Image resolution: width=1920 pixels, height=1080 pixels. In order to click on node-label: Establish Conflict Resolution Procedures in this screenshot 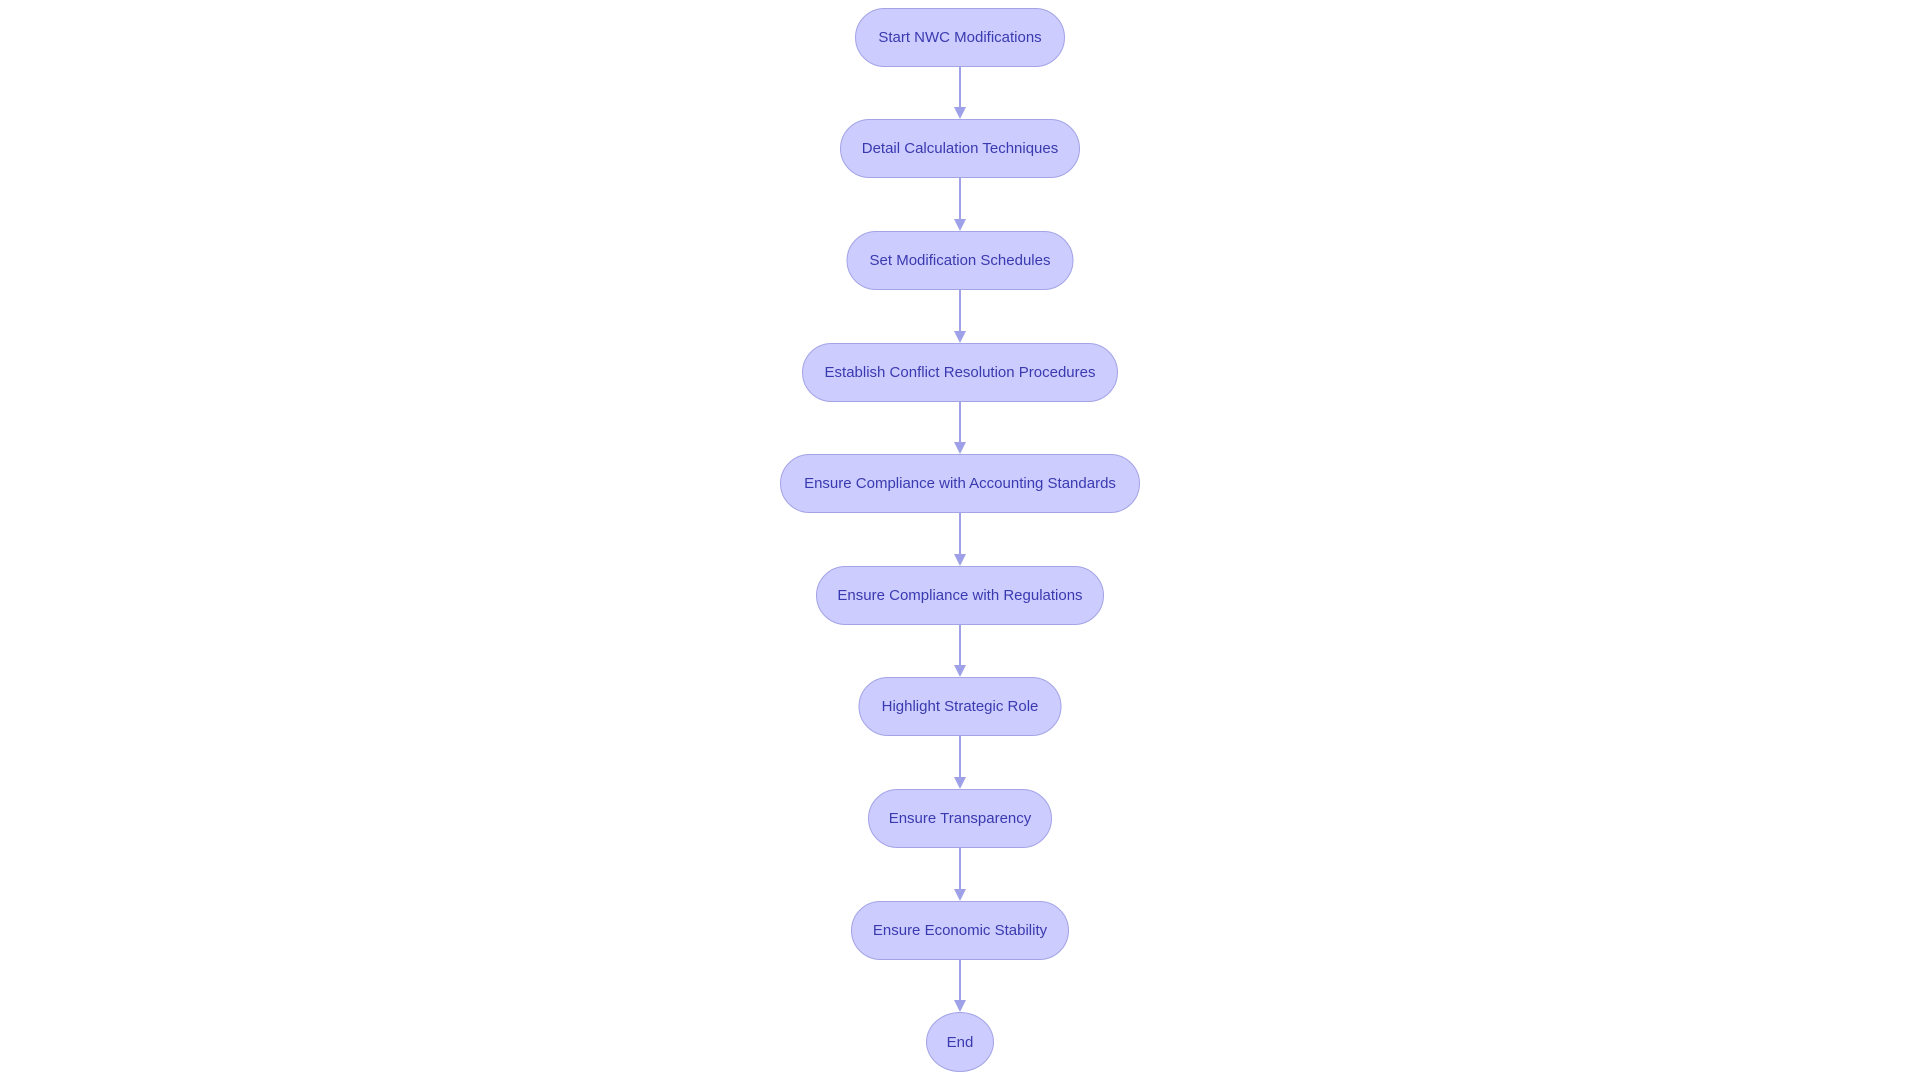, I will do `click(960, 372)`.